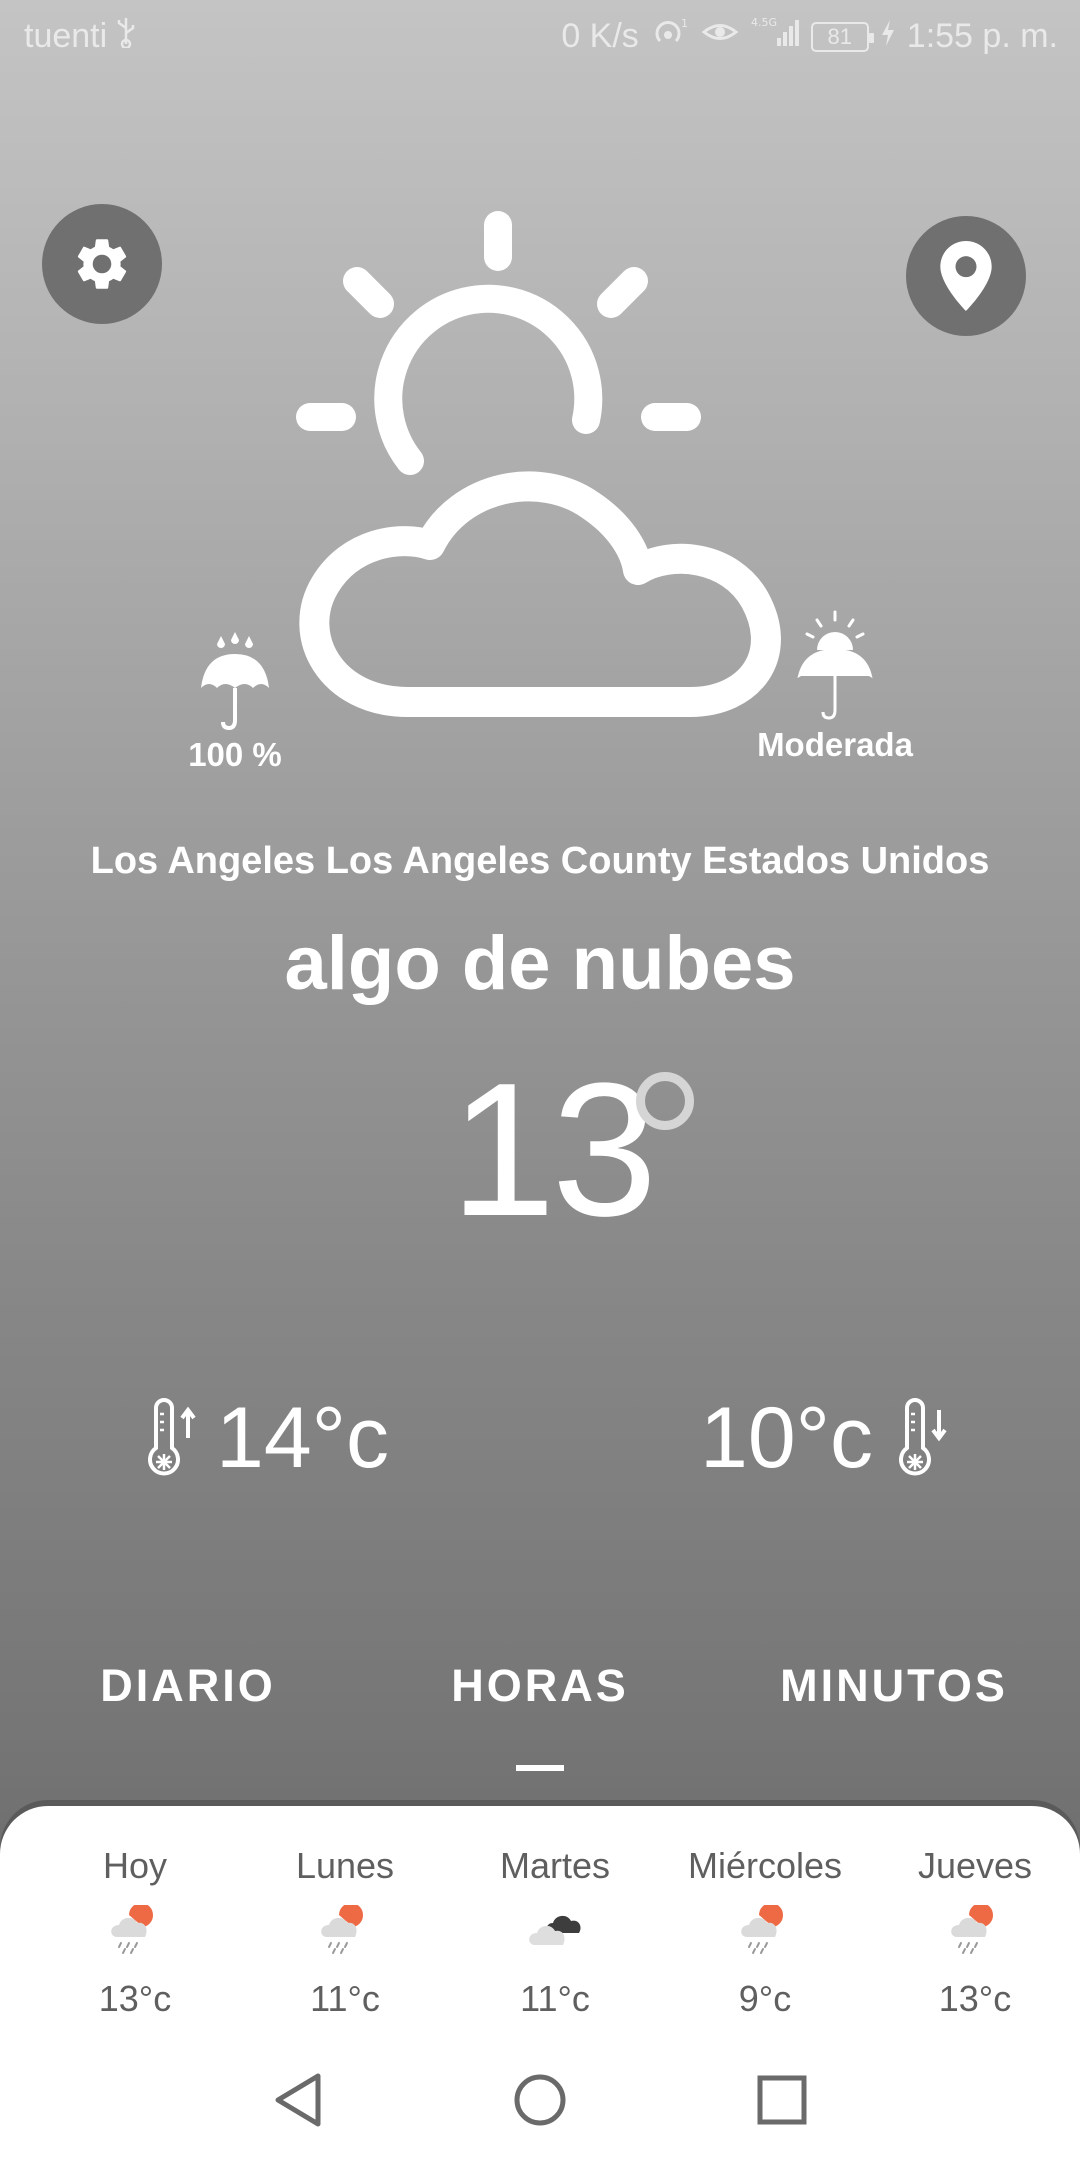 The image size is (1080, 2160). I want to click on back-triangle-icon, so click(298, 2100).